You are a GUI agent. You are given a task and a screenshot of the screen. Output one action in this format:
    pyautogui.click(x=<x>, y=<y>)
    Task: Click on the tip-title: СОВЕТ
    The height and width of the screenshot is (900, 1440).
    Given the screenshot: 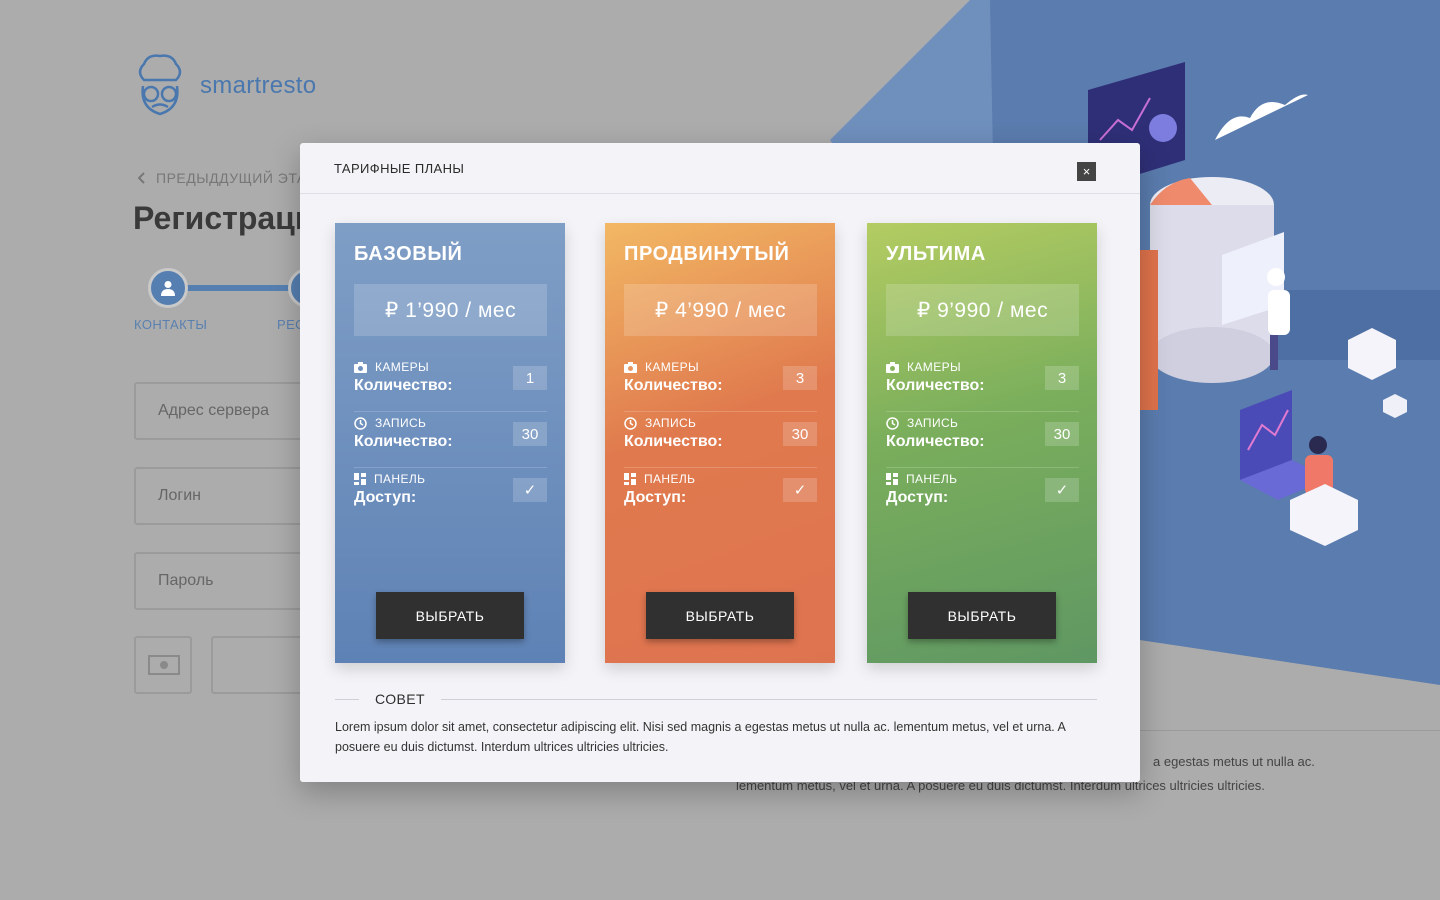 What is the action you would take?
    pyautogui.click(x=400, y=699)
    